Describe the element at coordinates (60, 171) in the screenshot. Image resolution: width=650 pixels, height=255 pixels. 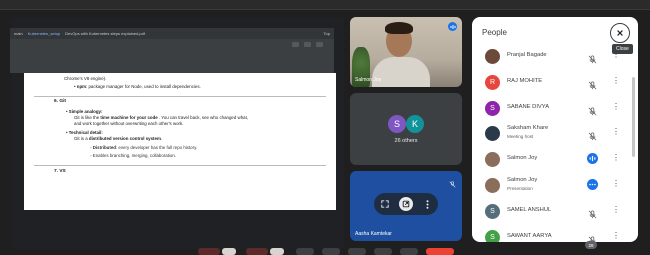
I see `section-heading: 7. VS` at that location.